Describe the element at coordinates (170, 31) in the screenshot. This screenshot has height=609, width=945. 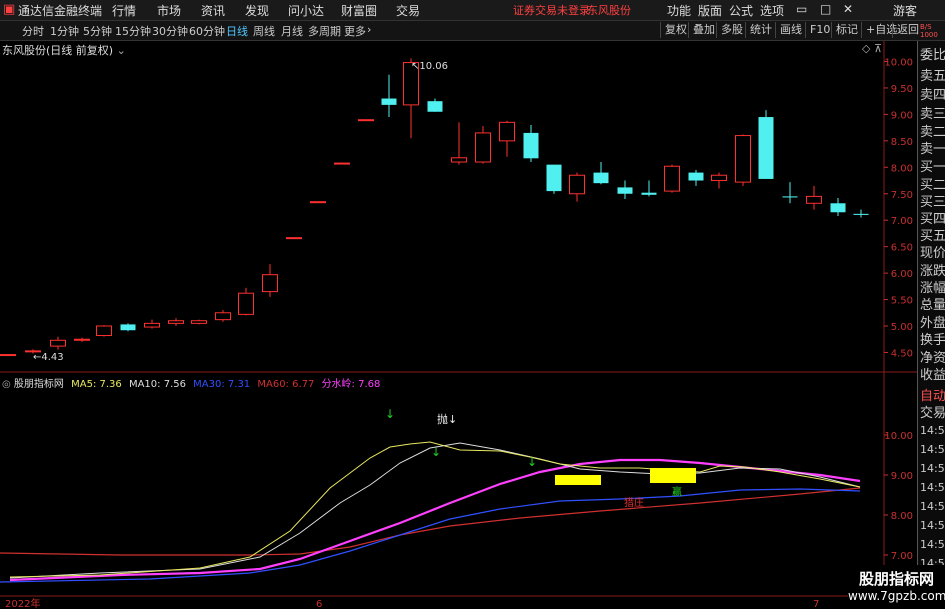
I see `period-30min: 30分钟` at that location.